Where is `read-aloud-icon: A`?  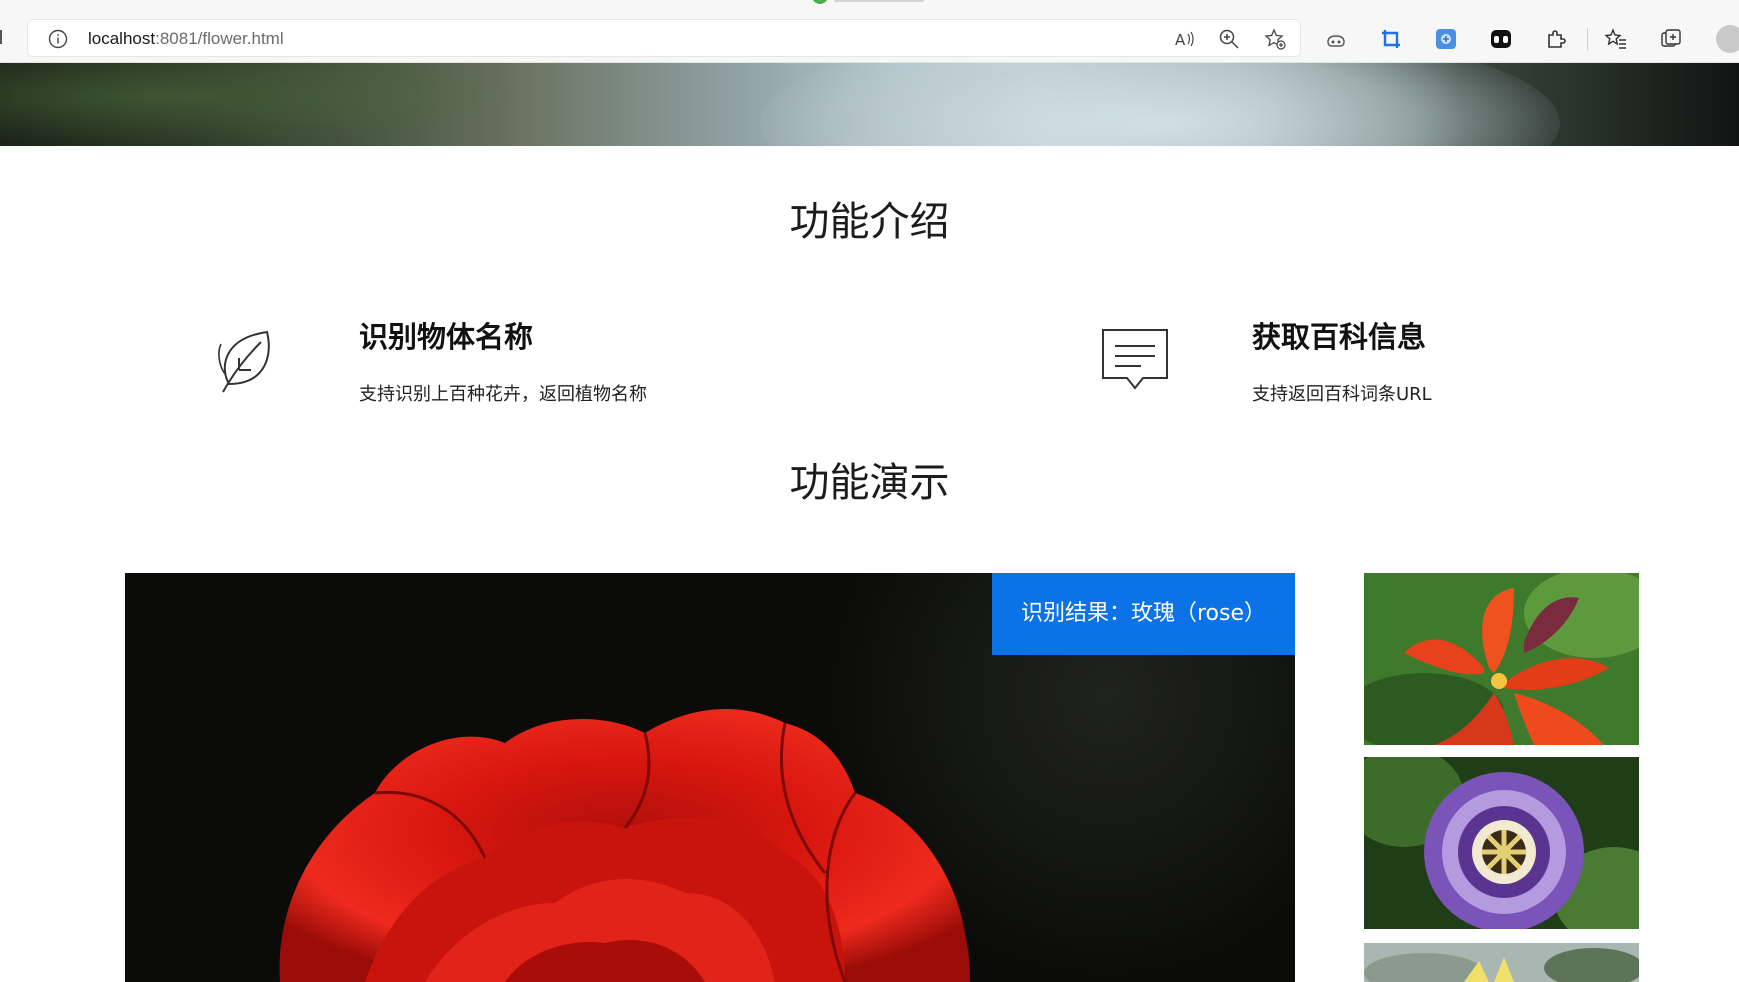
read-aloud-icon: A is located at coordinates (1184, 39).